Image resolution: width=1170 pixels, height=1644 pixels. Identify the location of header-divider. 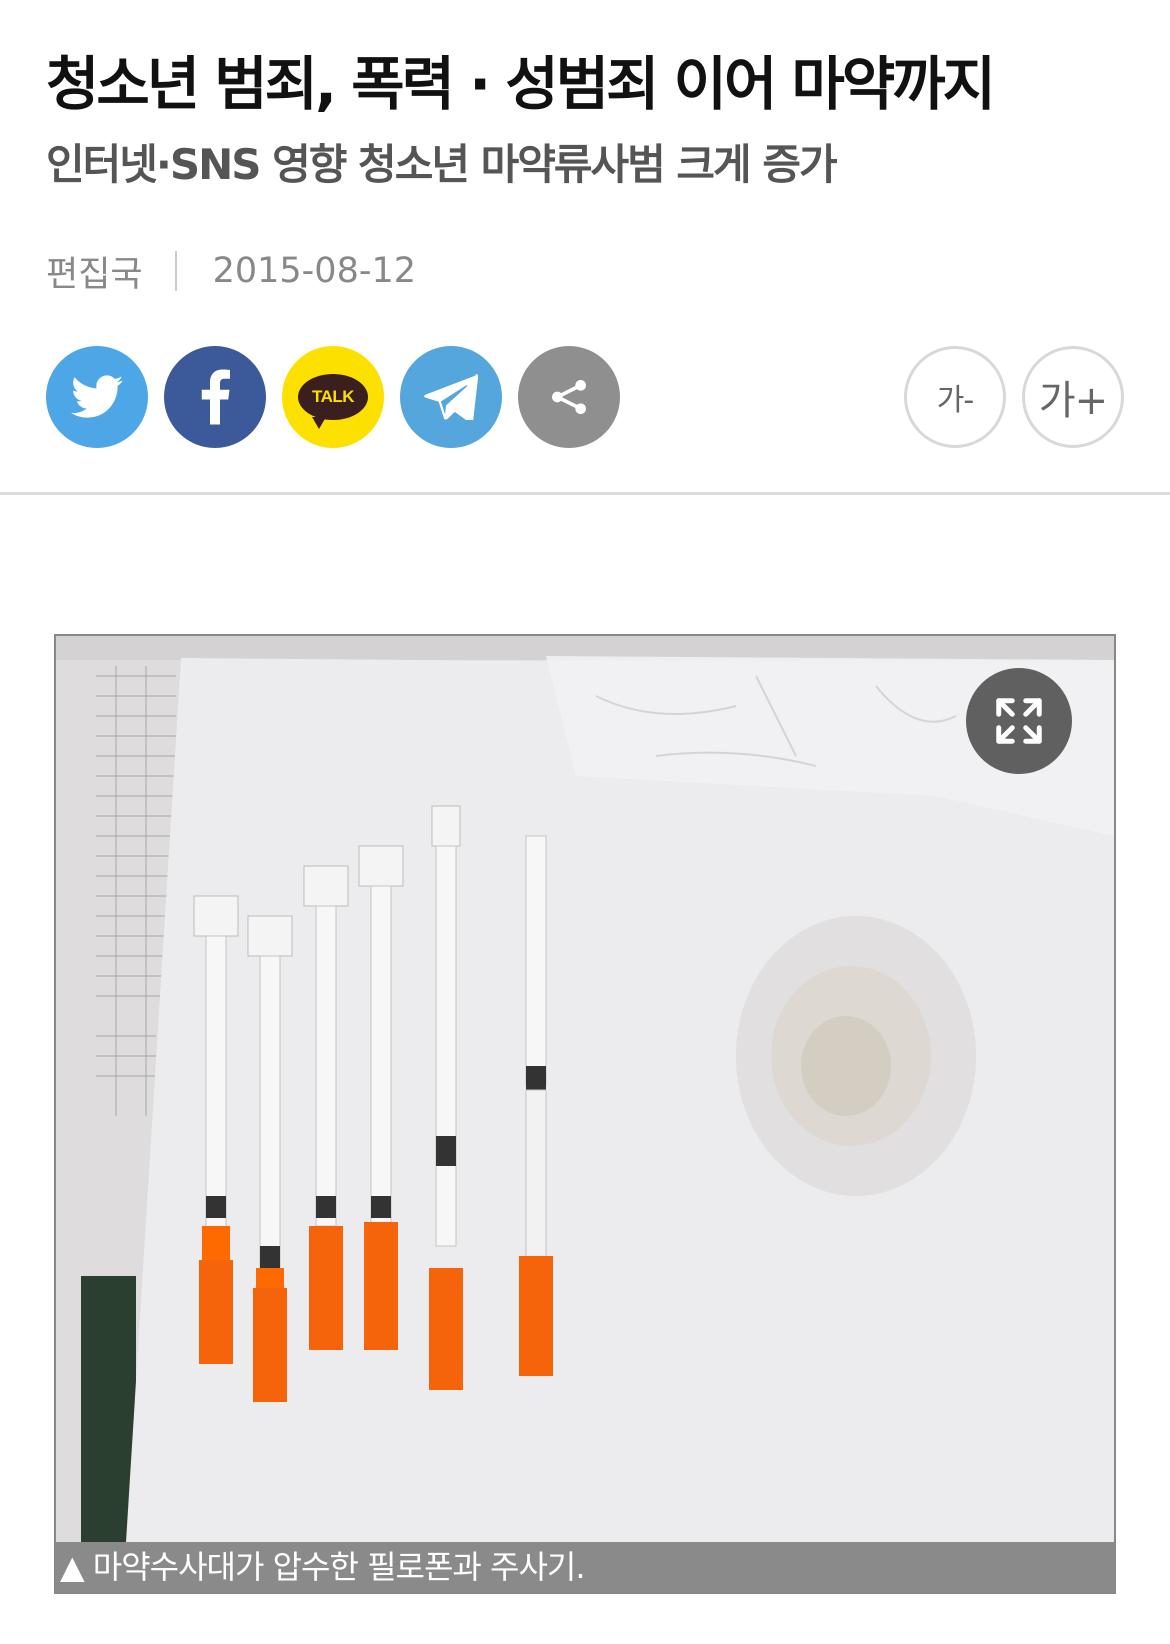
(585, 493).